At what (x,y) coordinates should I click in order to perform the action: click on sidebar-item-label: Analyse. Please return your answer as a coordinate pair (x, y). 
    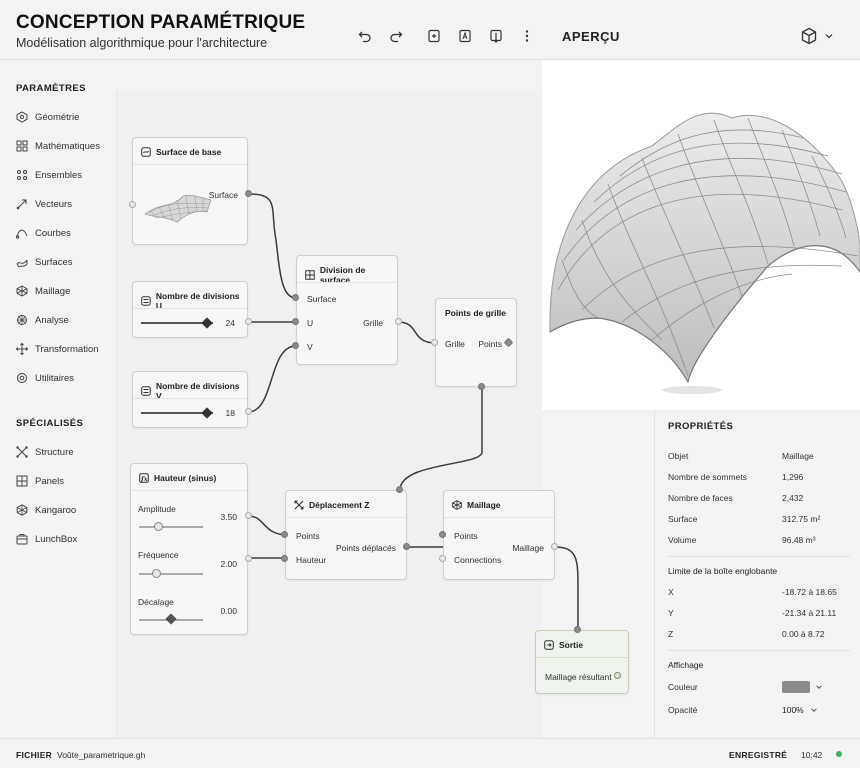
    Looking at the image, I should click on (52, 320).